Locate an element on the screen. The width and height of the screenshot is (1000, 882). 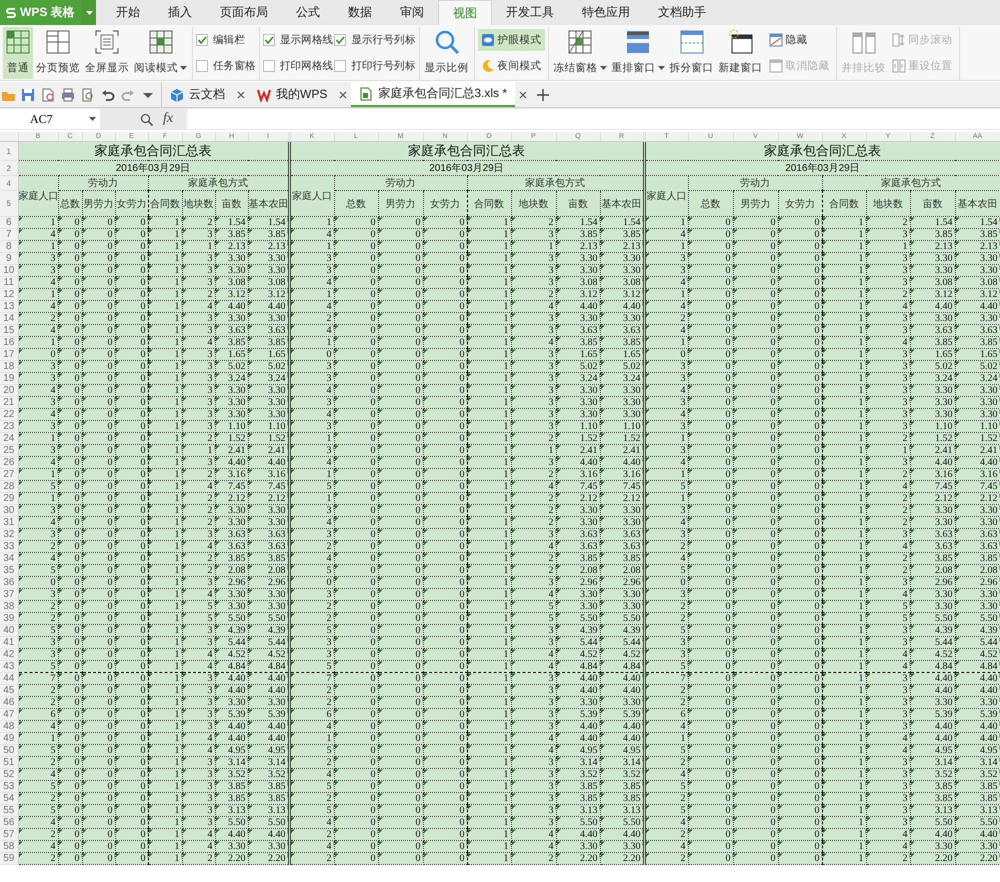
row-number: 34 is located at coordinates (9, 558).